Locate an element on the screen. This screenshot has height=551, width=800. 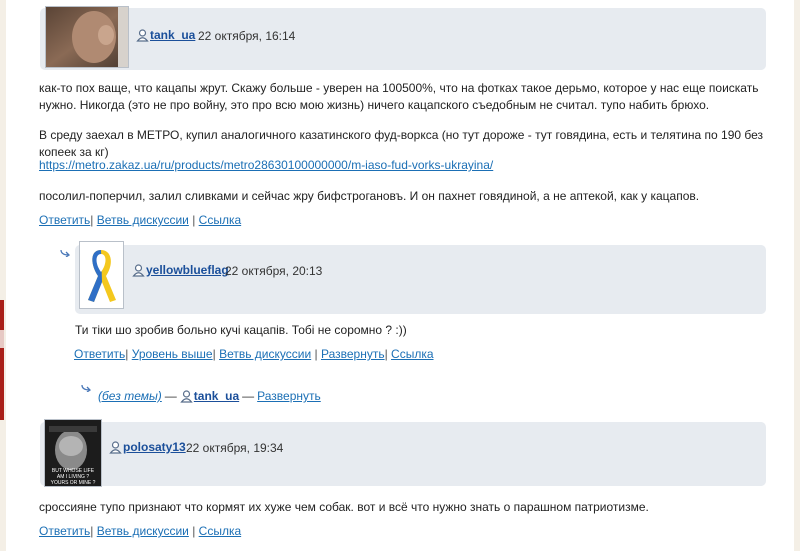
avatar-photo is located at coordinates (87, 37).